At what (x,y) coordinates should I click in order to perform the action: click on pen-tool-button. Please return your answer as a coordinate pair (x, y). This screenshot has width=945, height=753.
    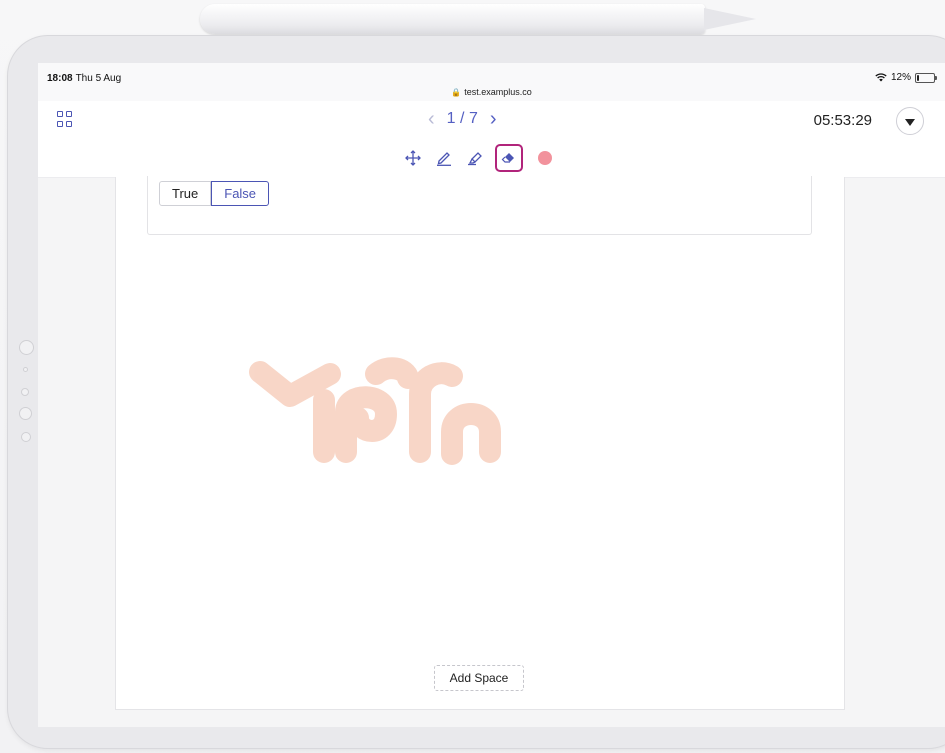
    Looking at the image, I should click on (444, 158).